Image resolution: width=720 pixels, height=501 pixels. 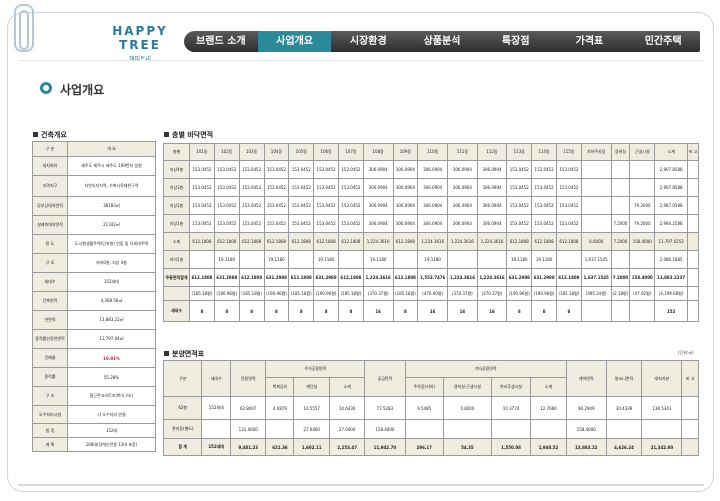 What do you see at coordinates (50, 377) in the screenshot?
I see `overview-label: 용적률` at bounding box center [50, 377].